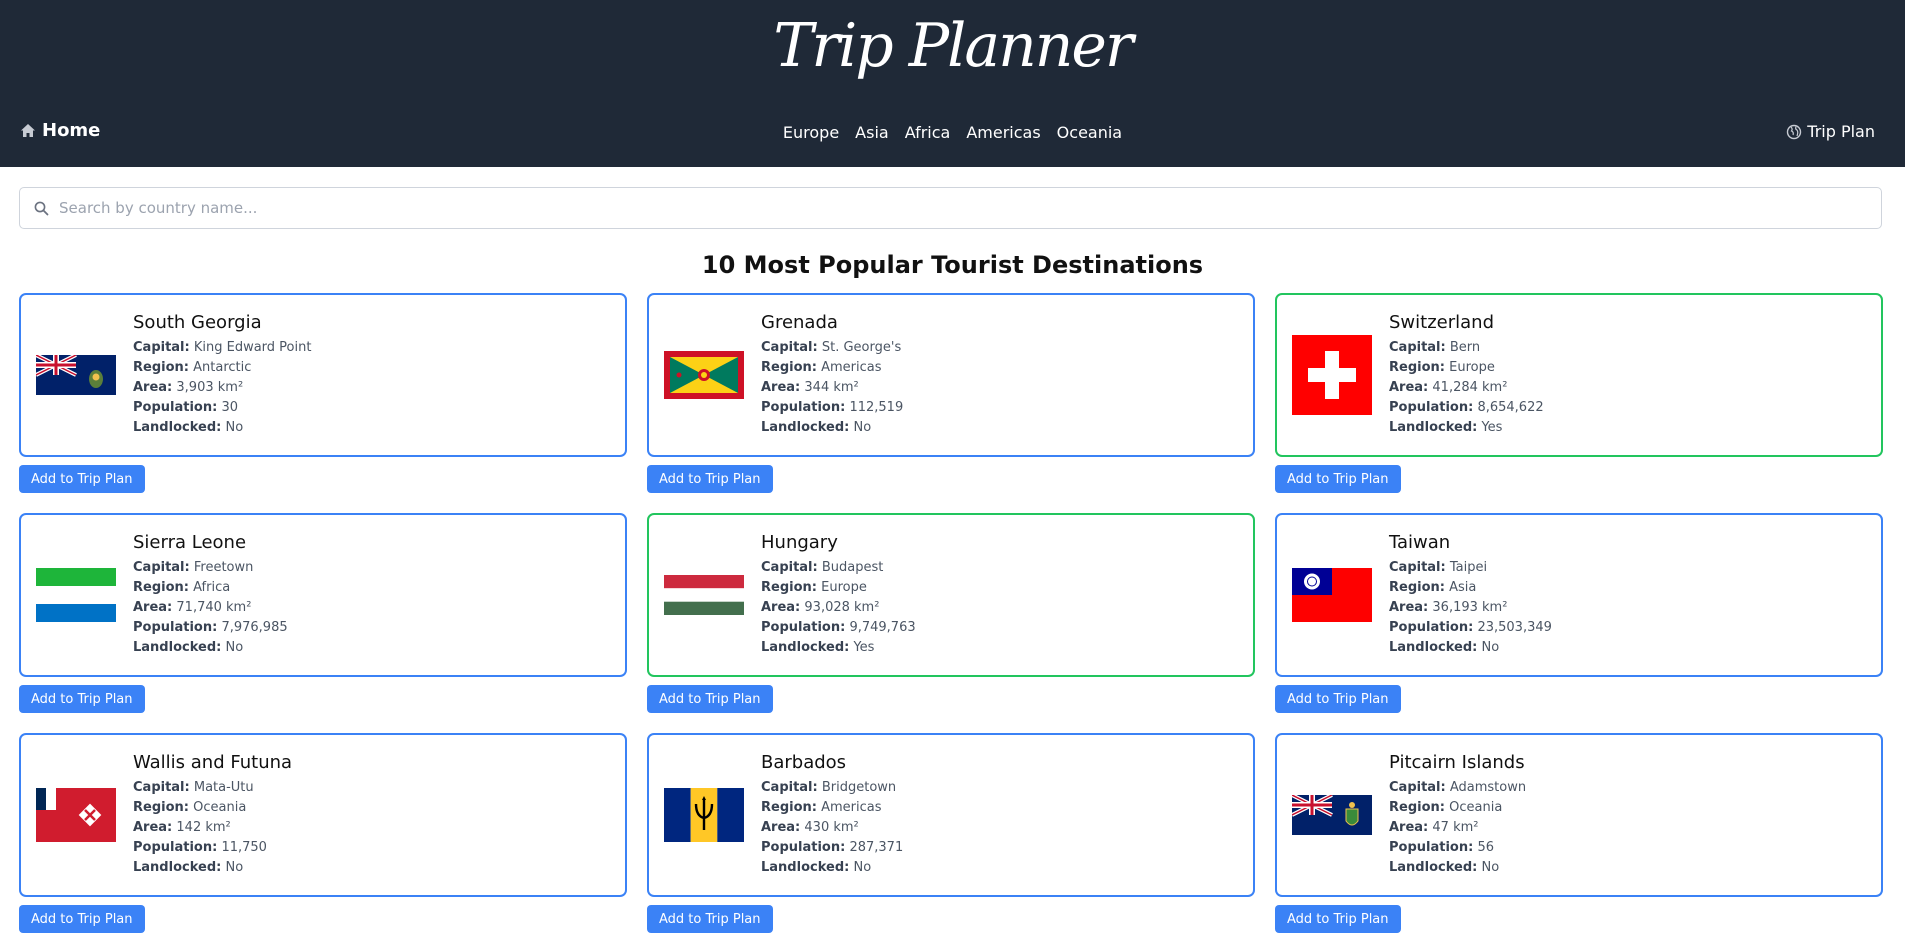 The image size is (1905, 939). What do you see at coordinates (76, 815) in the screenshot?
I see `flag-wallis-and-futuna` at bounding box center [76, 815].